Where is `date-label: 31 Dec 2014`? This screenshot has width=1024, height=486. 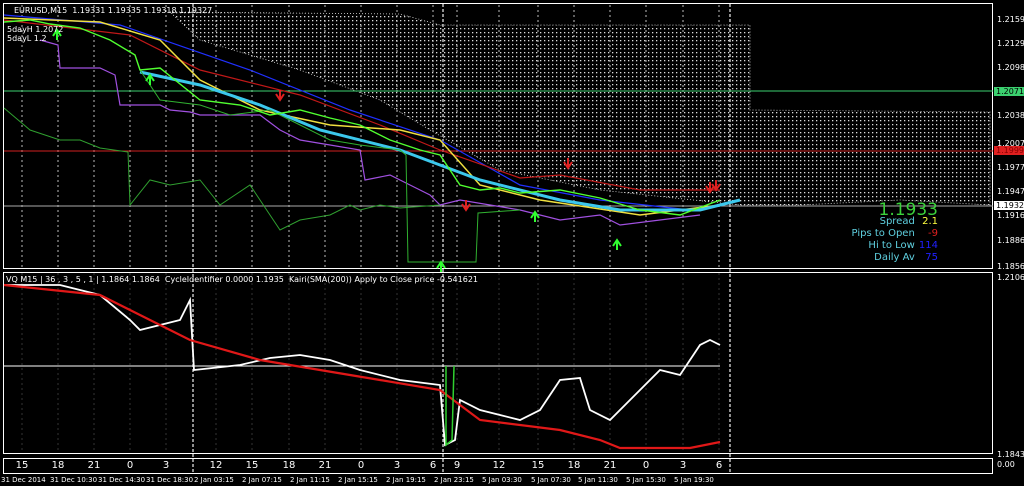
date-label: 31 Dec 2014 is located at coordinates (23, 480).